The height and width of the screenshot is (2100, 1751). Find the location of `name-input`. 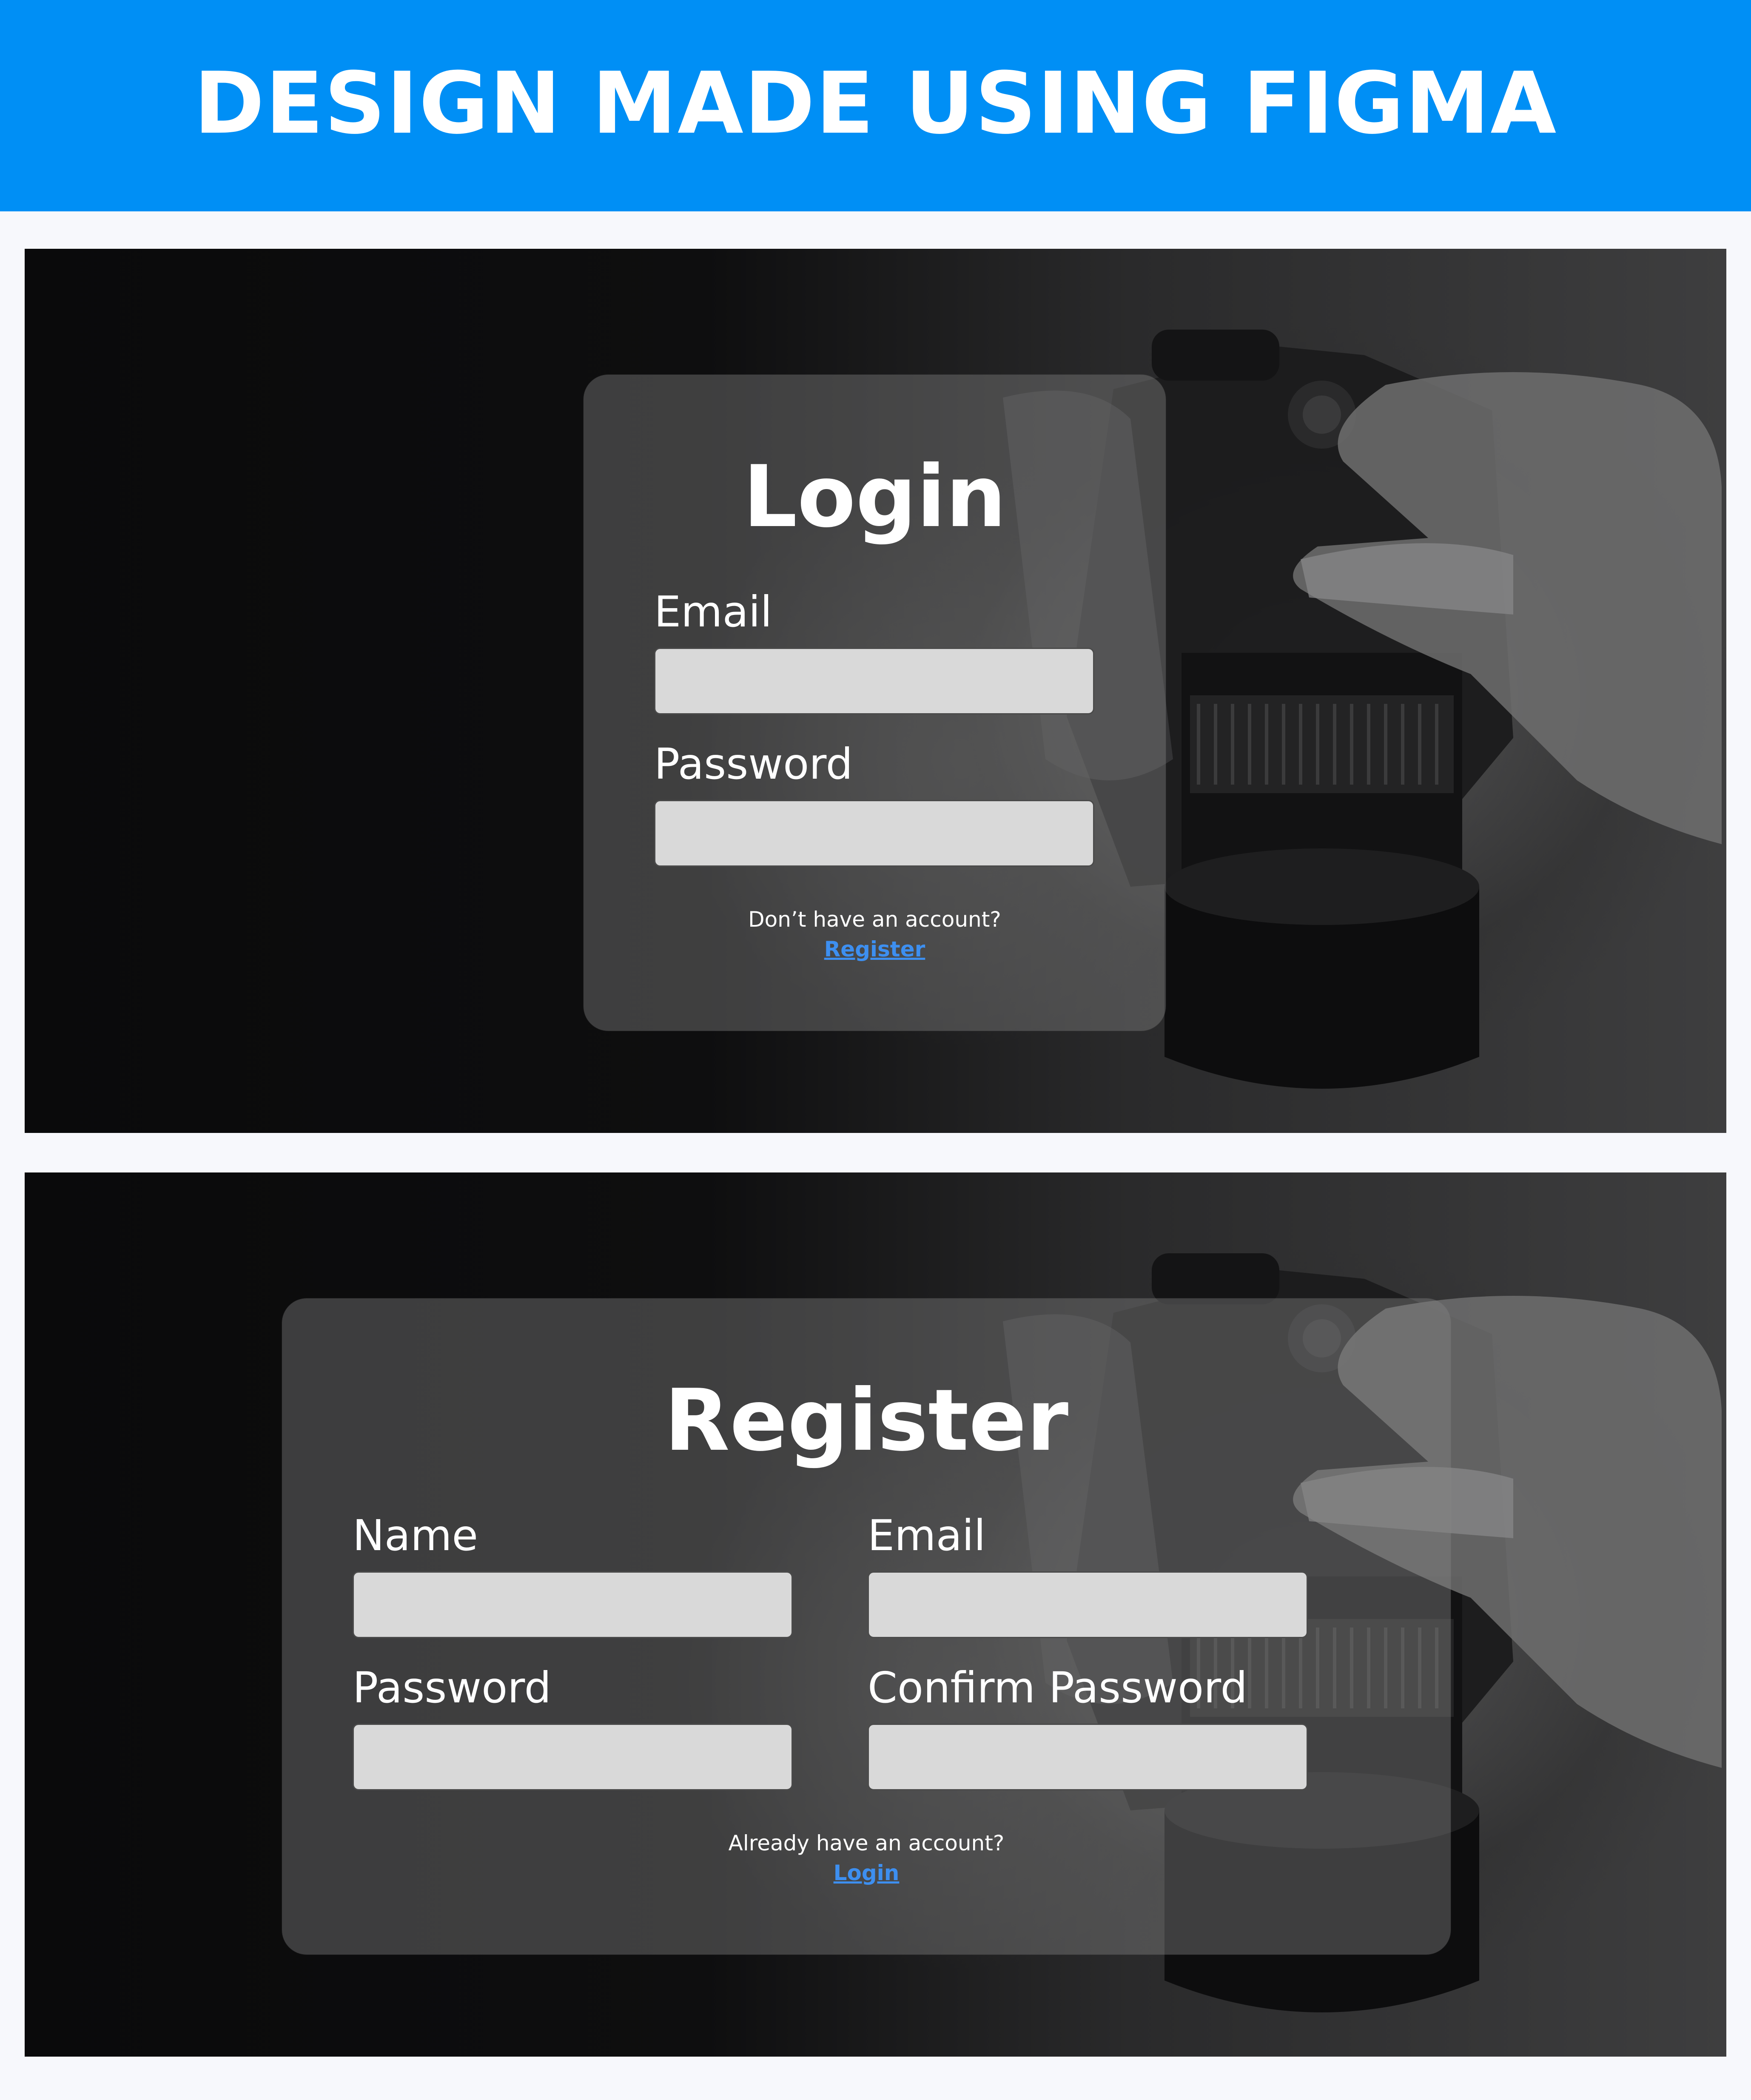

name-input is located at coordinates (573, 1604).